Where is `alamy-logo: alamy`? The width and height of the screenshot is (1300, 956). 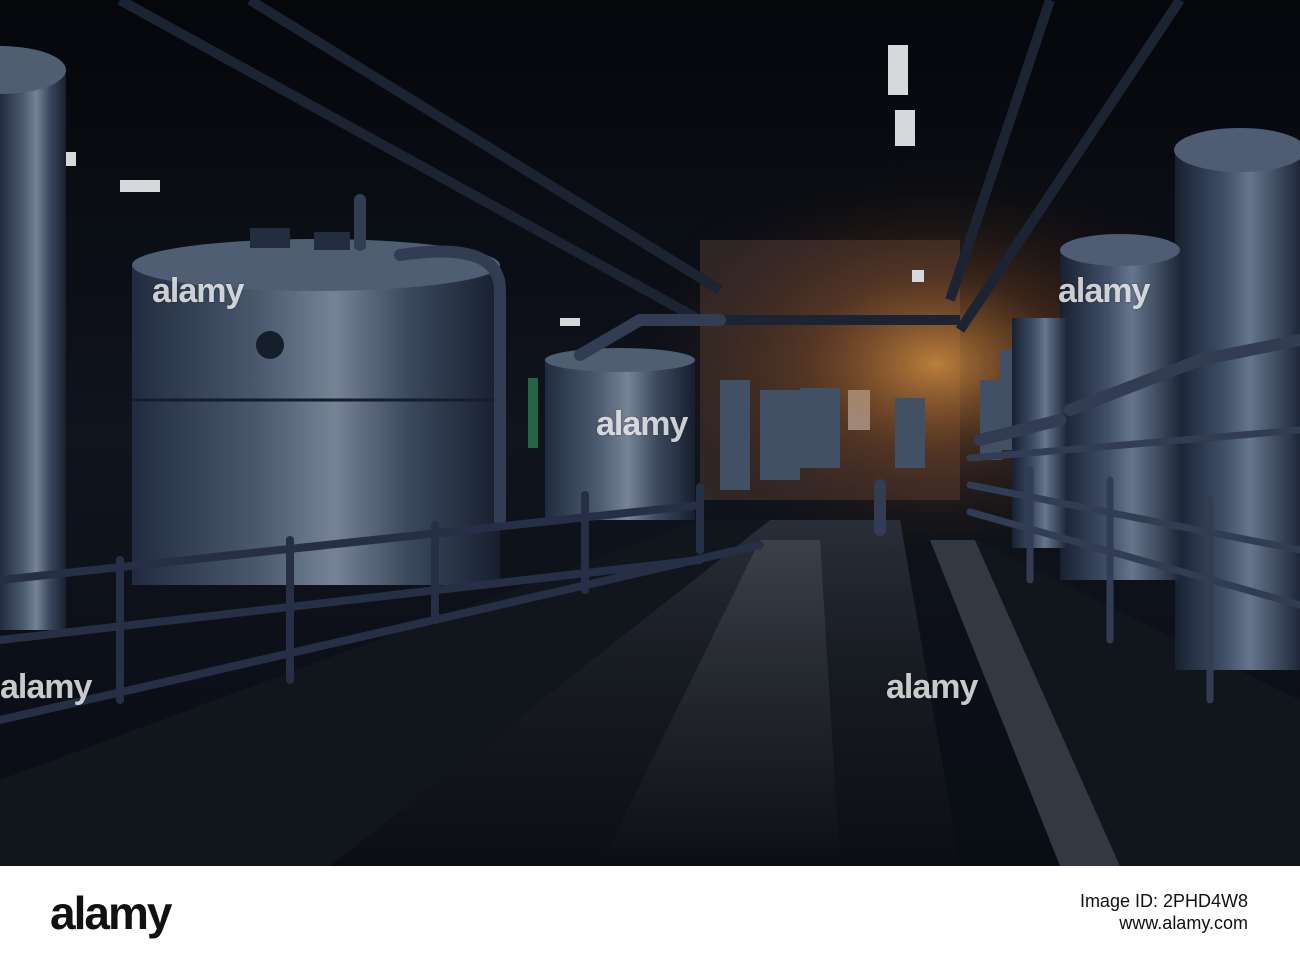 alamy-logo: alamy is located at coordinates (111, 913).